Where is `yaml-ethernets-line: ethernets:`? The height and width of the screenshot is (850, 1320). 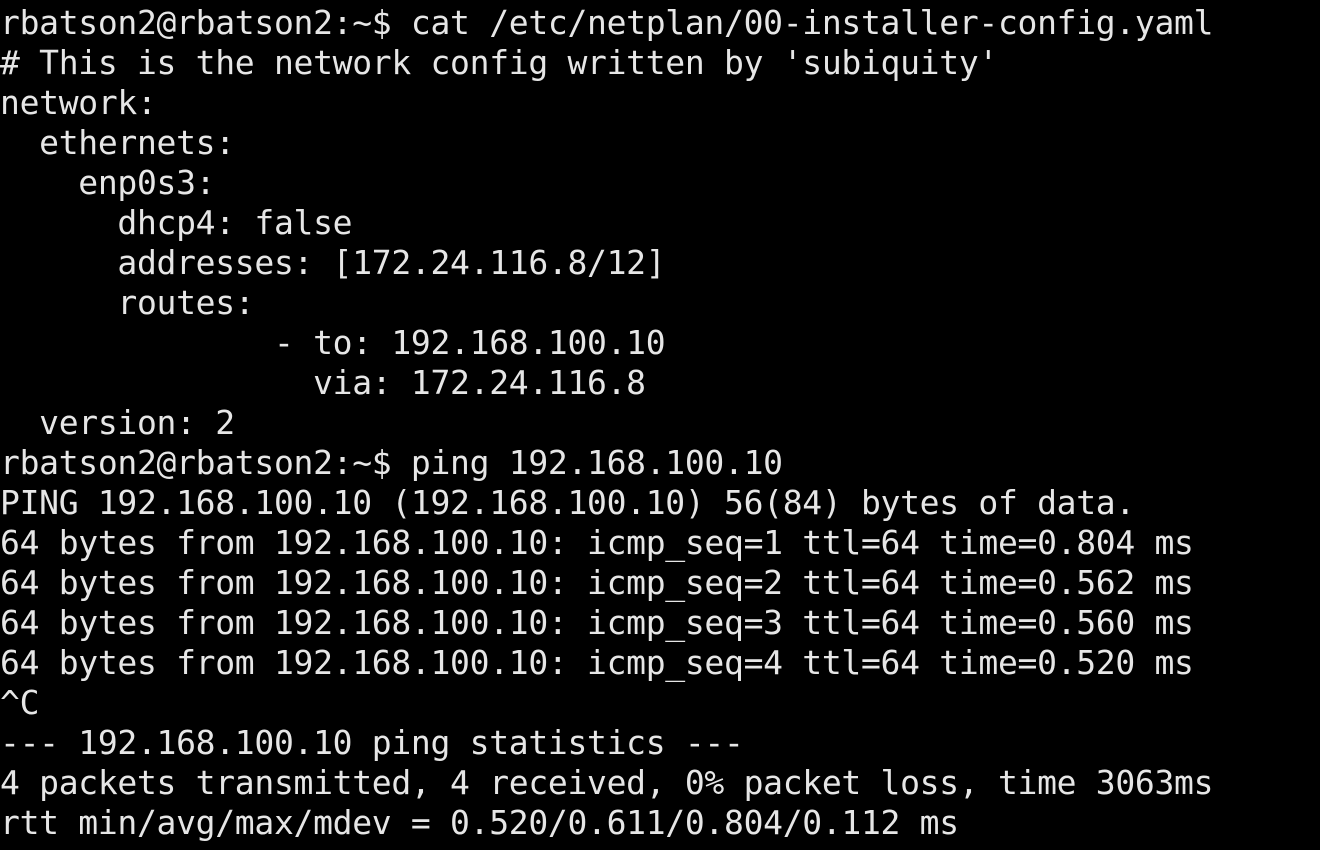
yaml-ethernets-line: ethernets: is located at coordinates (117, 142).